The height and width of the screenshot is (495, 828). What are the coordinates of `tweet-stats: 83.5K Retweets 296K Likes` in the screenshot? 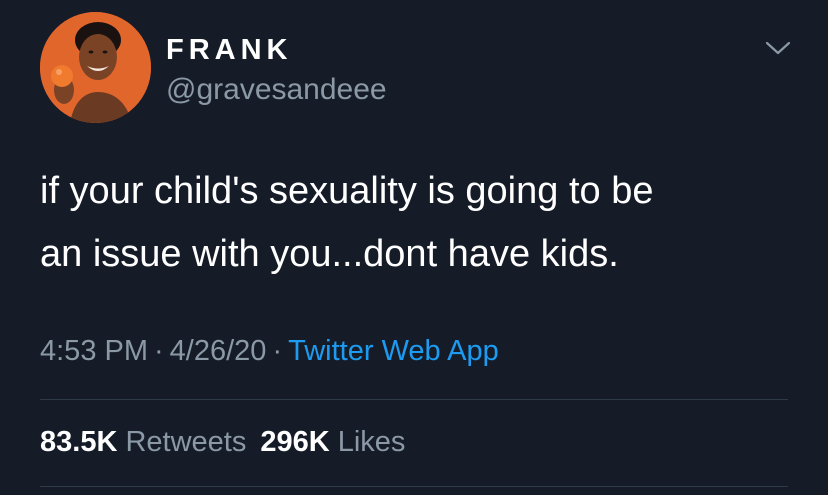 It's located at (222, 442).